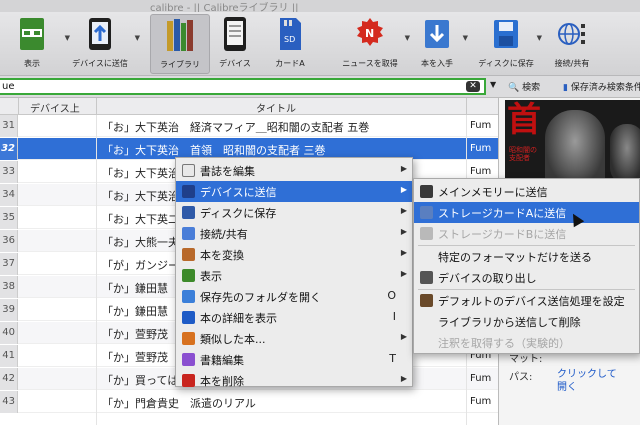  Describe the element at coordinates (9, 356) in the screenshot. I see `row-number: 41` at that location.